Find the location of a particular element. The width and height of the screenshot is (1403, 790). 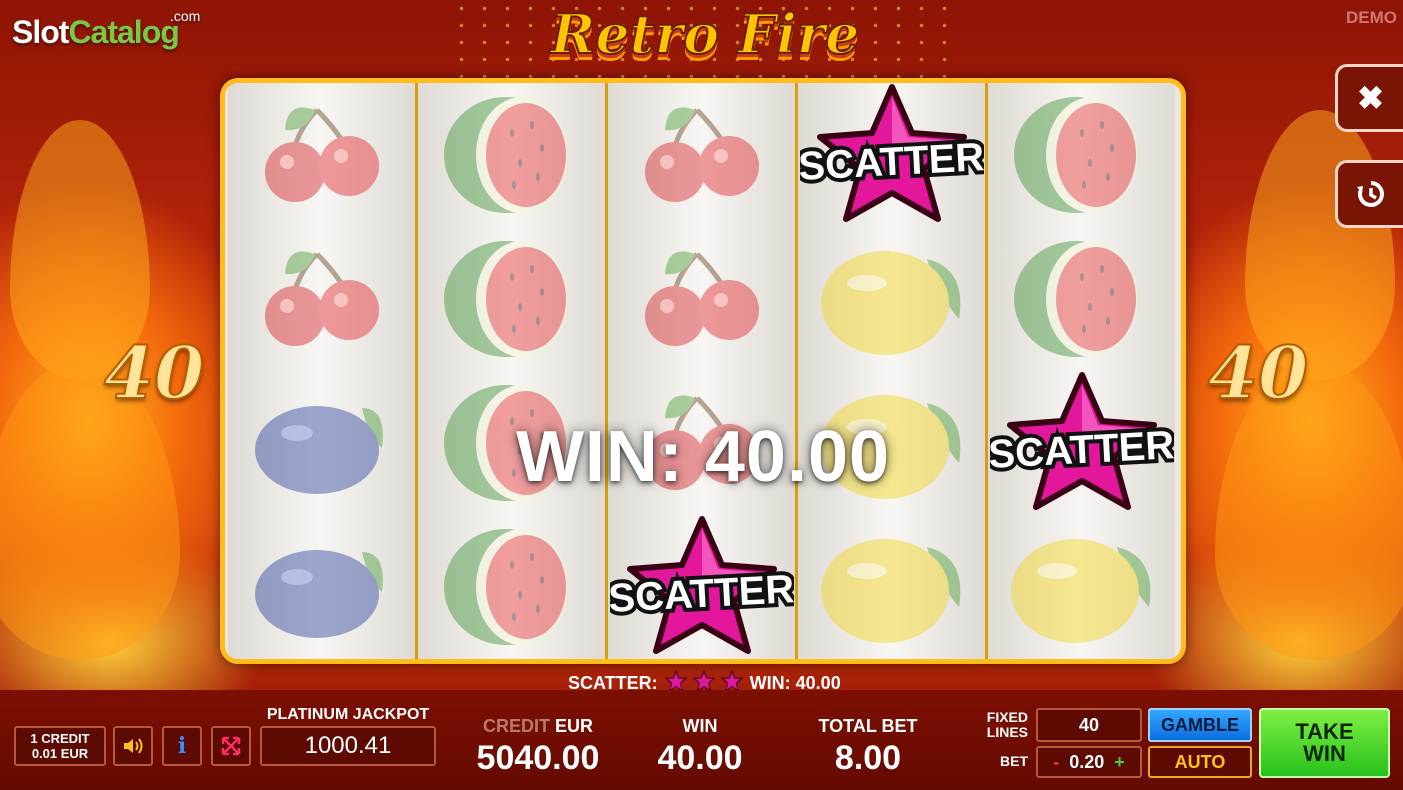

win-amount: 40.00 is located at coordinates (700, 758).